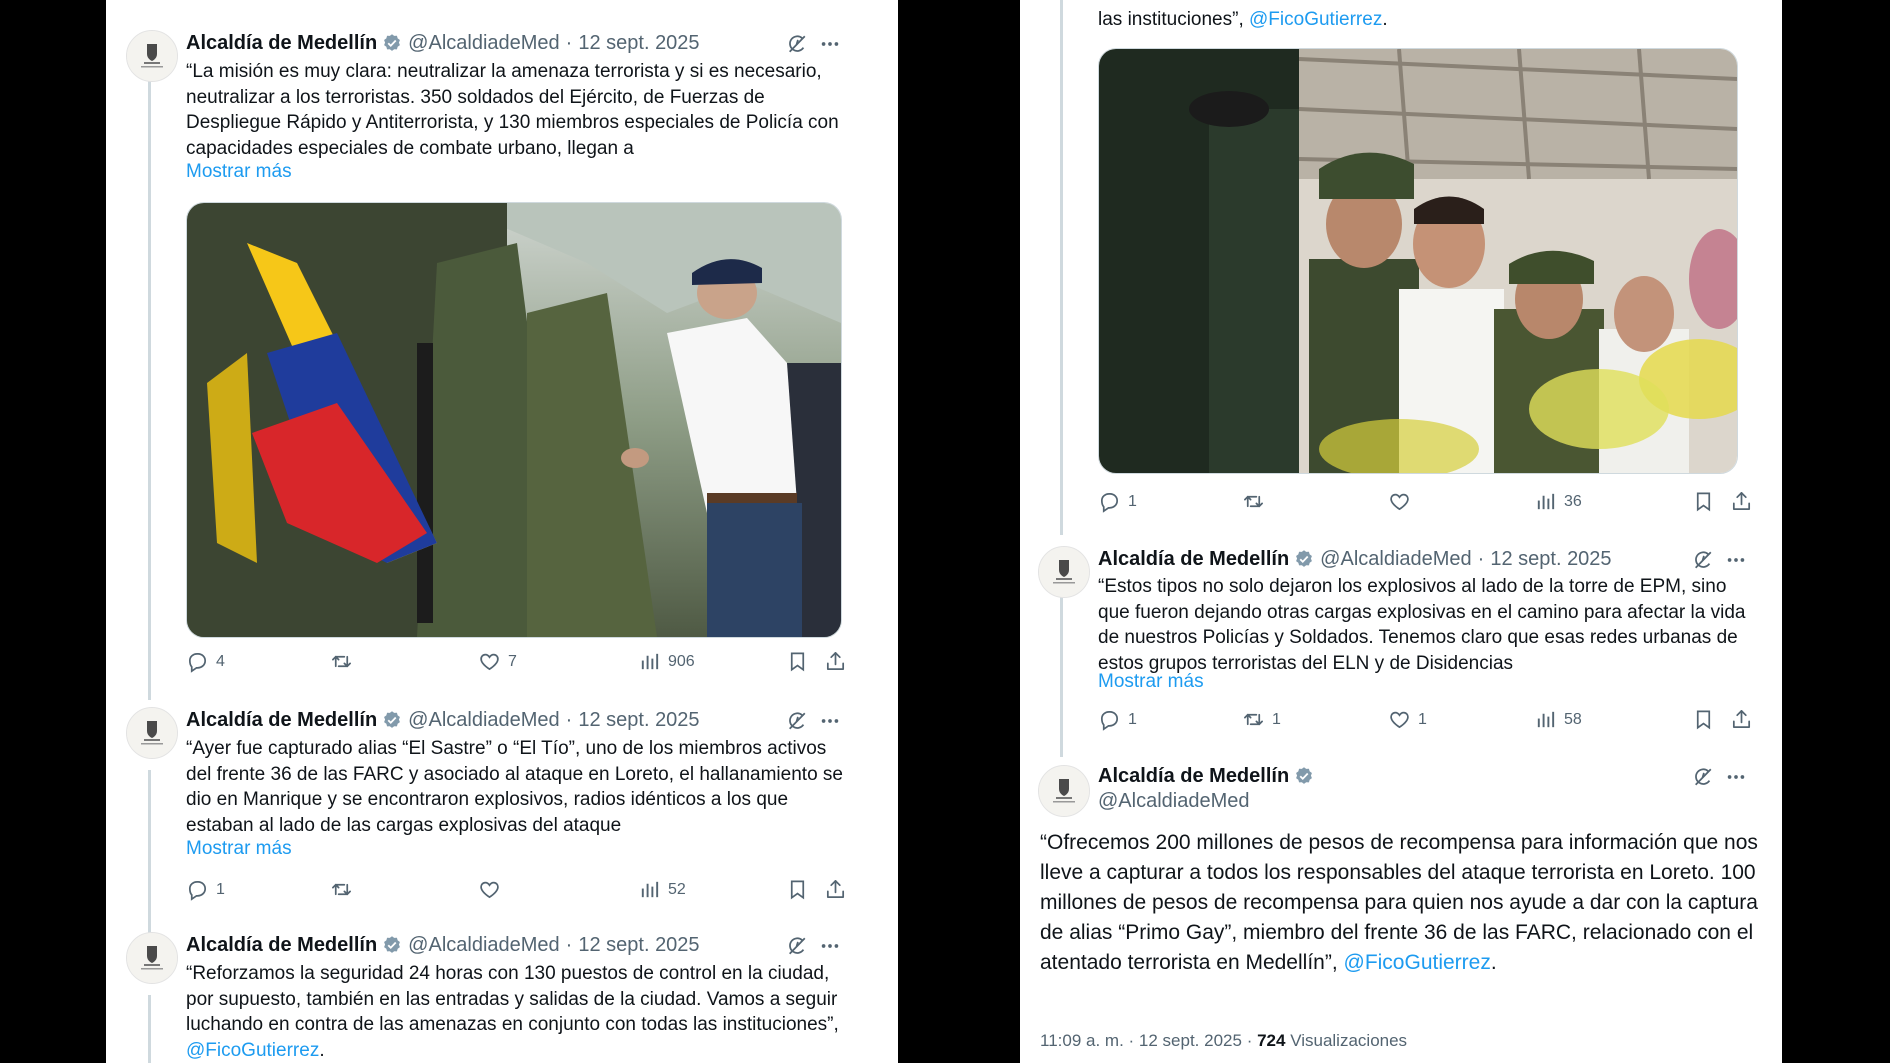  What do you see at coordinates (1423, 20) in the screenshot?
I see `tweet-text: las instituciones”, @FicoGutierrez.` at bounding box center [1423, 20].